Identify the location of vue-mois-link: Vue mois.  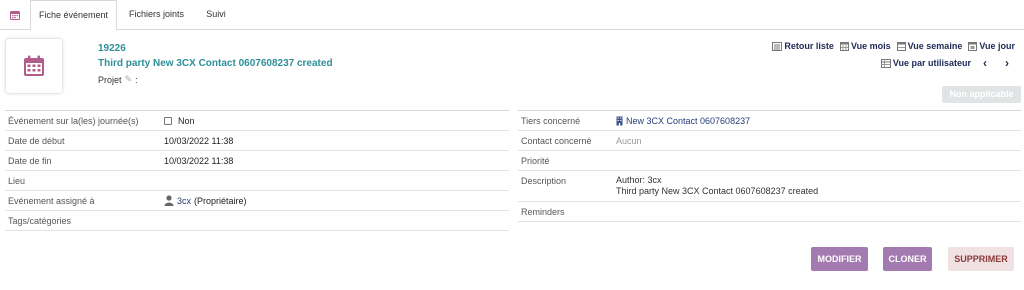
(865, 46).